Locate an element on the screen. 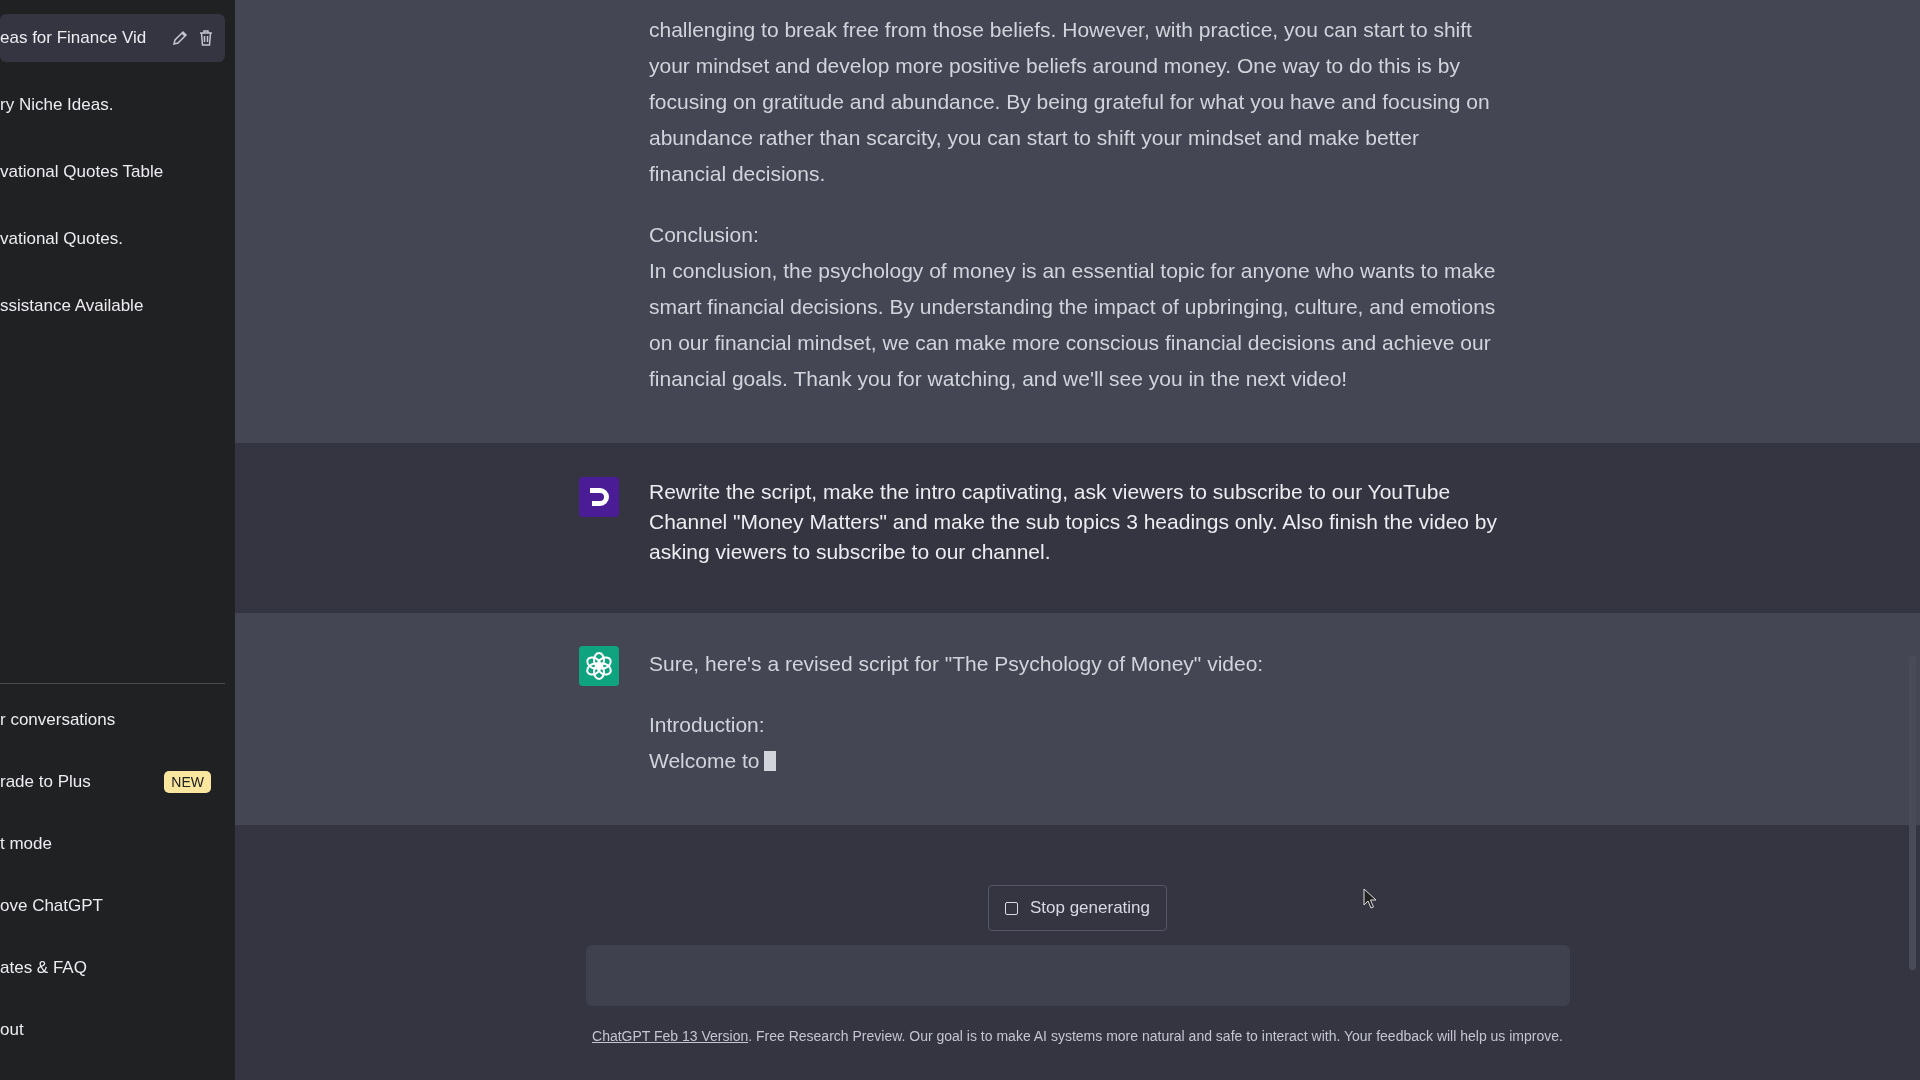 The width and height of the screenshot is (1920, 1080). stop-generating-button: Stop generating is located at coordinates (1077, 908).